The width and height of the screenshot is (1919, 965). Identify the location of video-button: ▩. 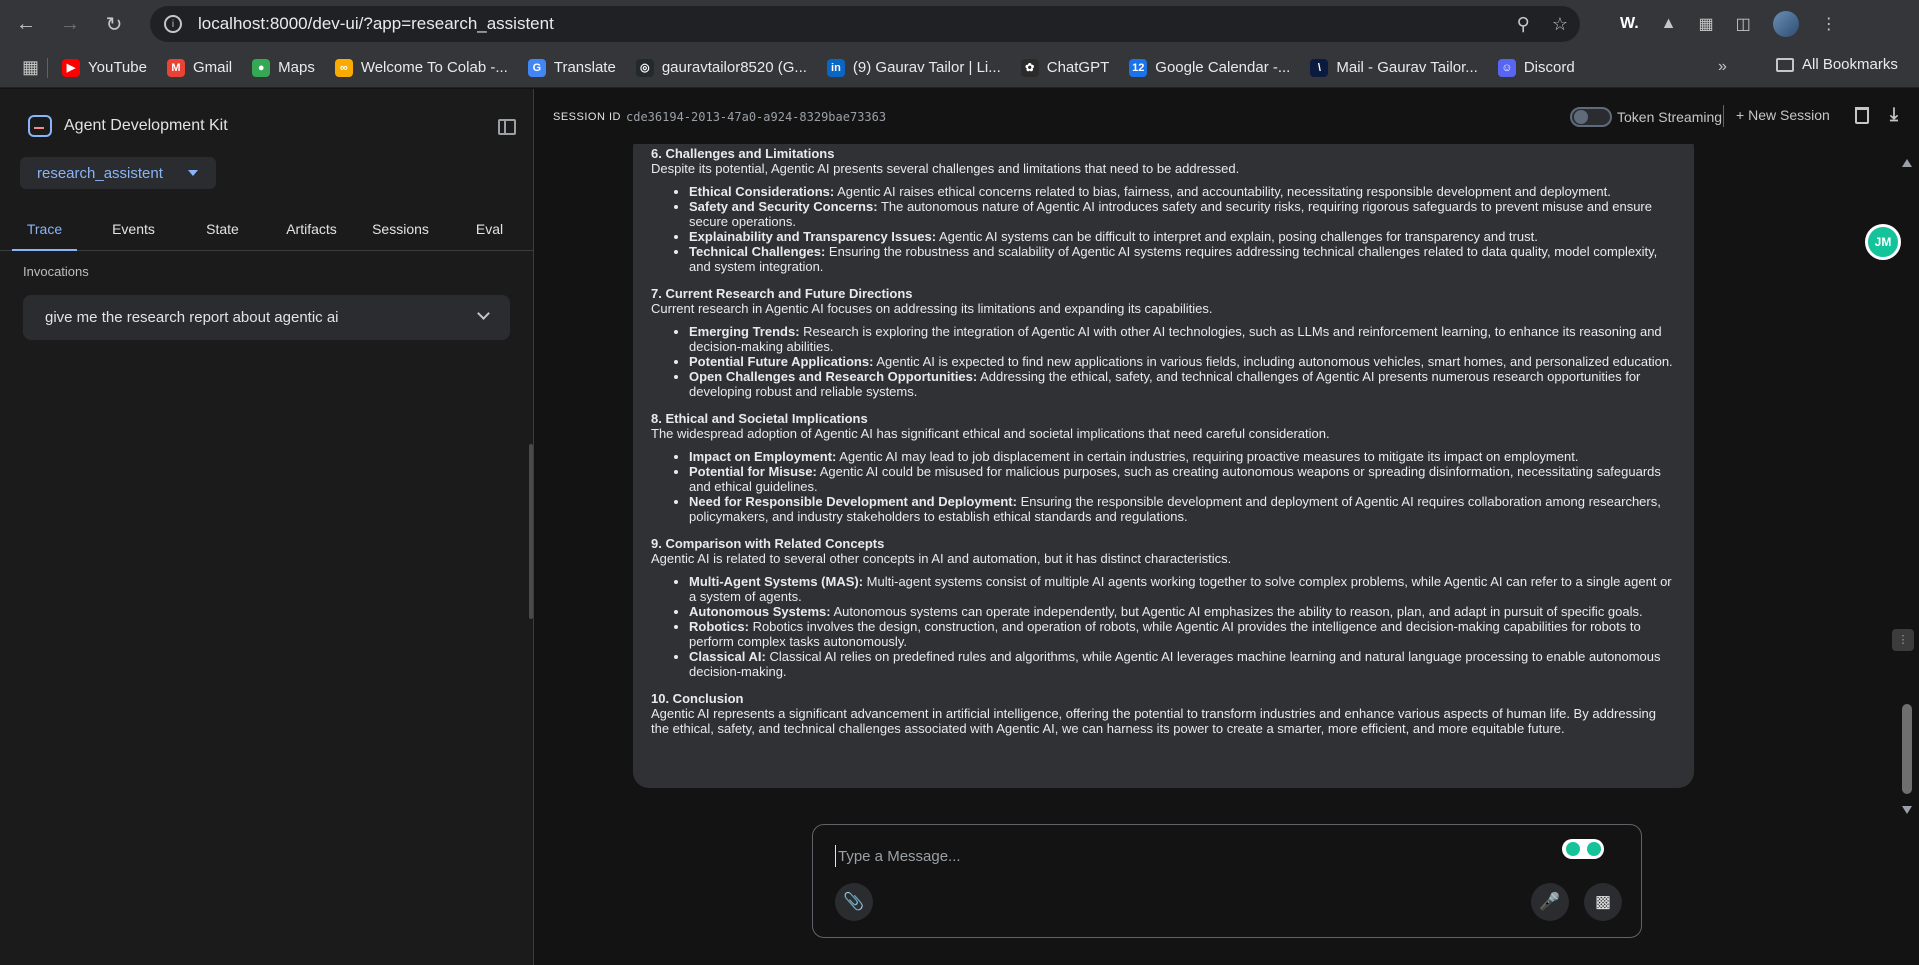
(1603, 902).